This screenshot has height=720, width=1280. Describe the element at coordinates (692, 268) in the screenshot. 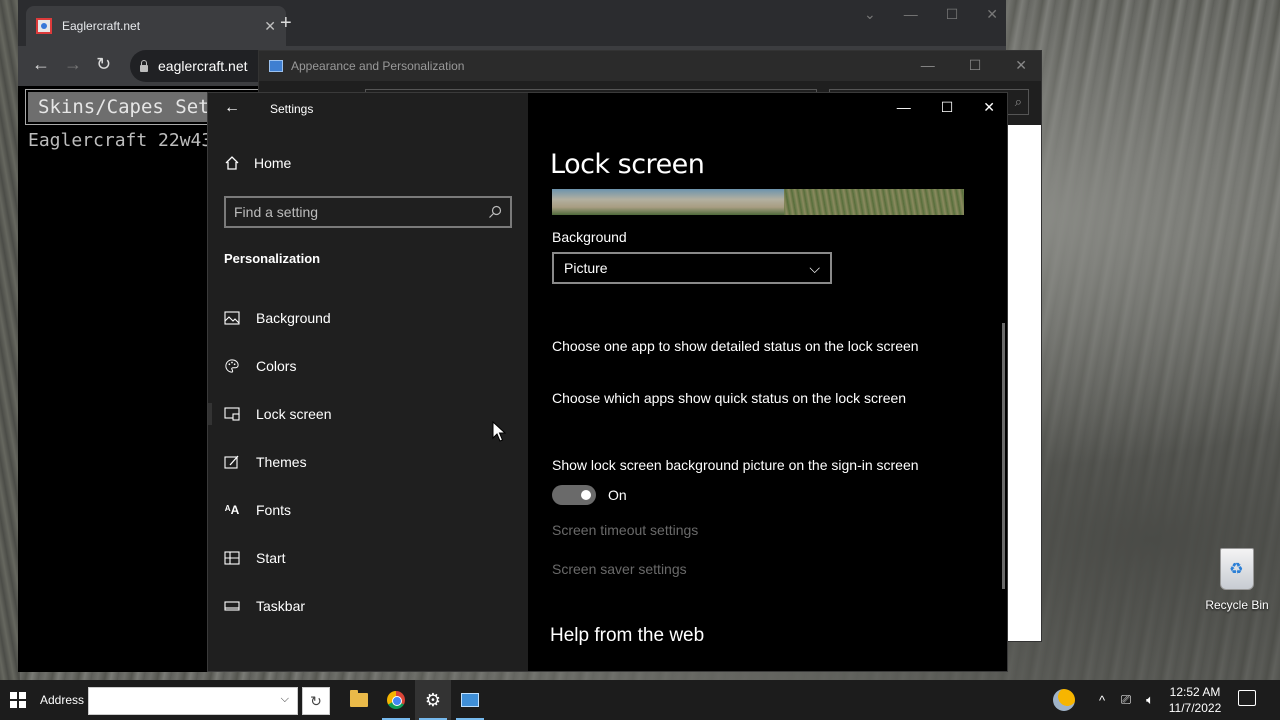

I see `background-dropdown: Picture ⌵` at that location.